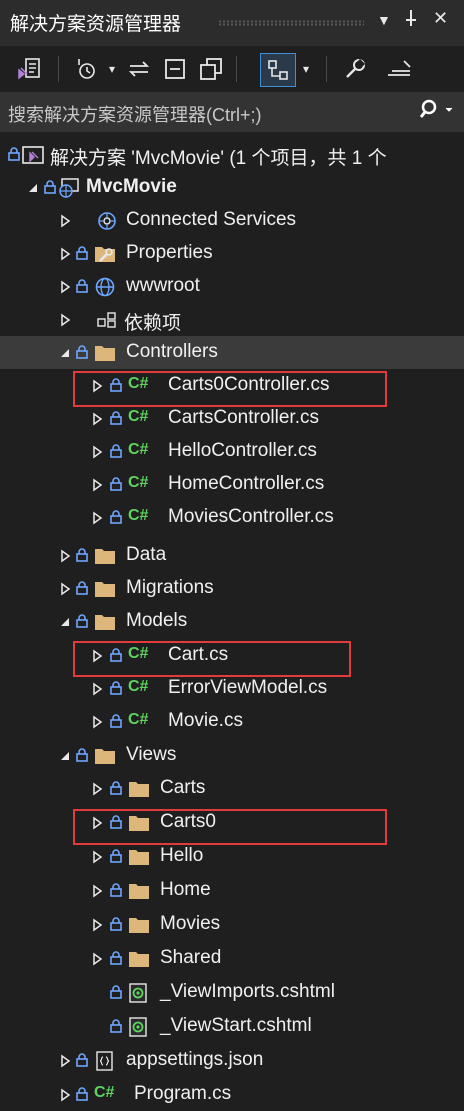 The image size is (464, 1111). I want to click on search-bar: 搜索解决方案资源管理器(Ctrl+;), so click(232, 112).